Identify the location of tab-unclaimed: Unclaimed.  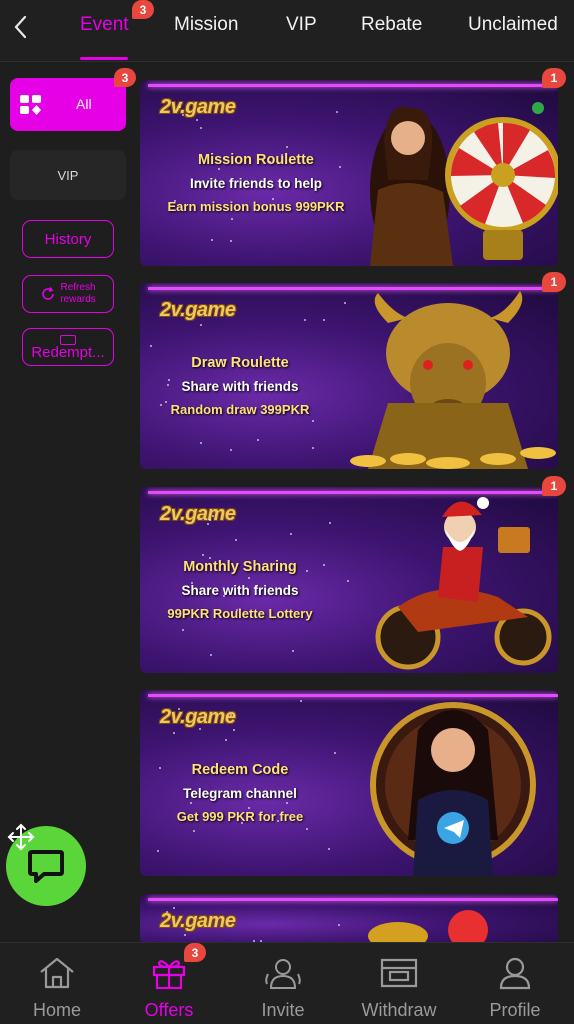
(513, 27).